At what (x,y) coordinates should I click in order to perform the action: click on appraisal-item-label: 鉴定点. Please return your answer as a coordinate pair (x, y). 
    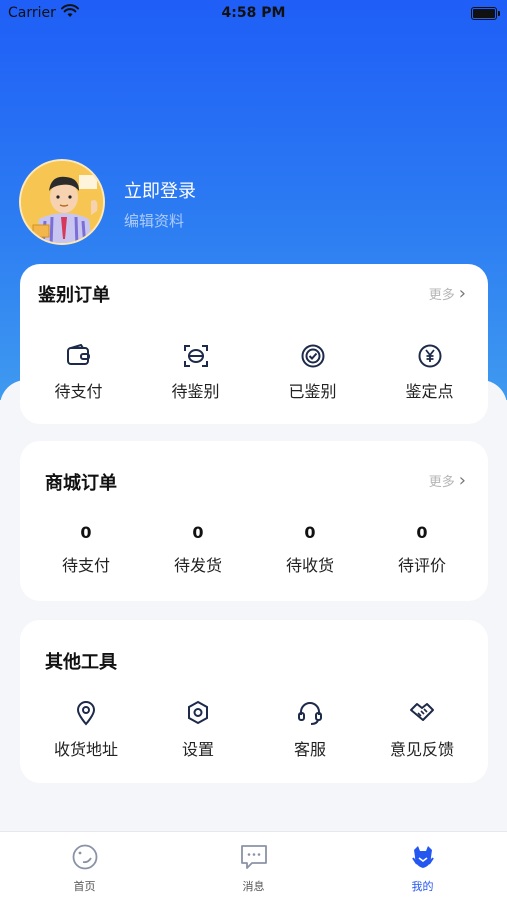
    Looking at the image, I should click on (429, 391).